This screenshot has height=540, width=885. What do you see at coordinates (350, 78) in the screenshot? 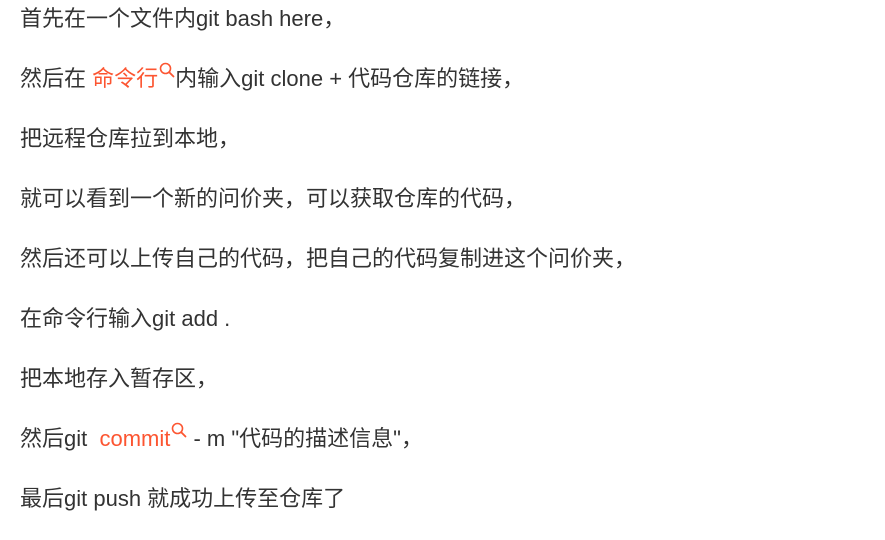
I see `paragraph-text-after: 内输入git clone + 代码仓库的链接，` at bounding box center [350, 78].